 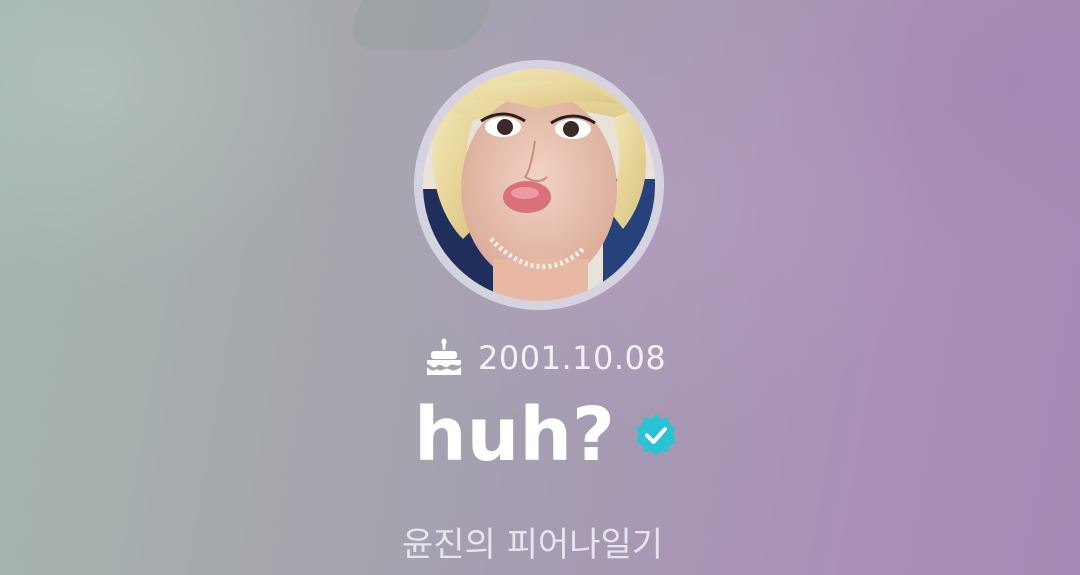 What do you see at coordinates (572, 358) in the screenshot?
I see `birthday-date: 2001.10.08` at bounding box center [572, 358].